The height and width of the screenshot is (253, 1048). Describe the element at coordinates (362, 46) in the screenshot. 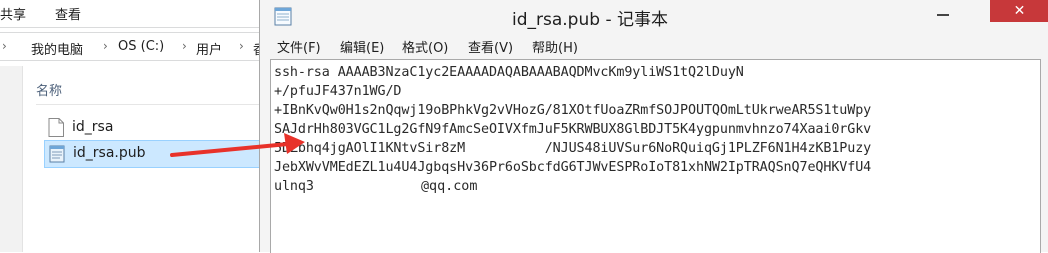

I see `menu-edit: 编辑(E)` at that location.